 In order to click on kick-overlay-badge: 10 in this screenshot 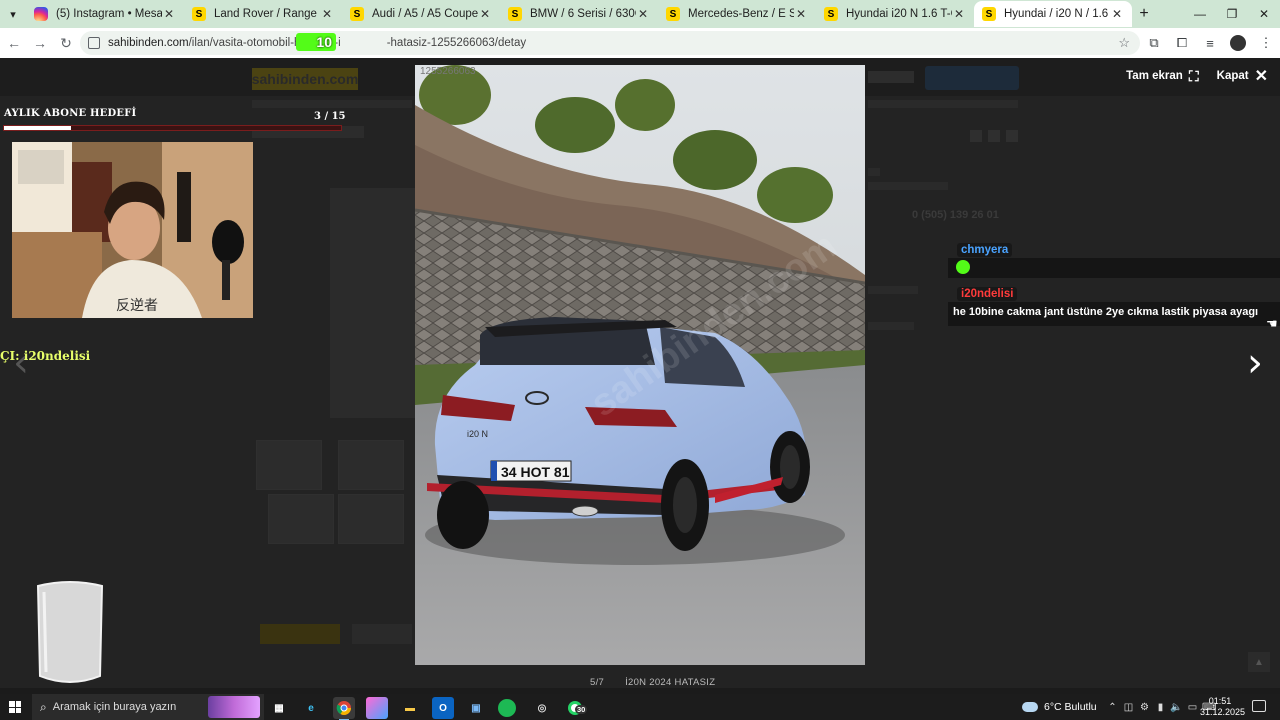, I will do `click(316, 42)`.